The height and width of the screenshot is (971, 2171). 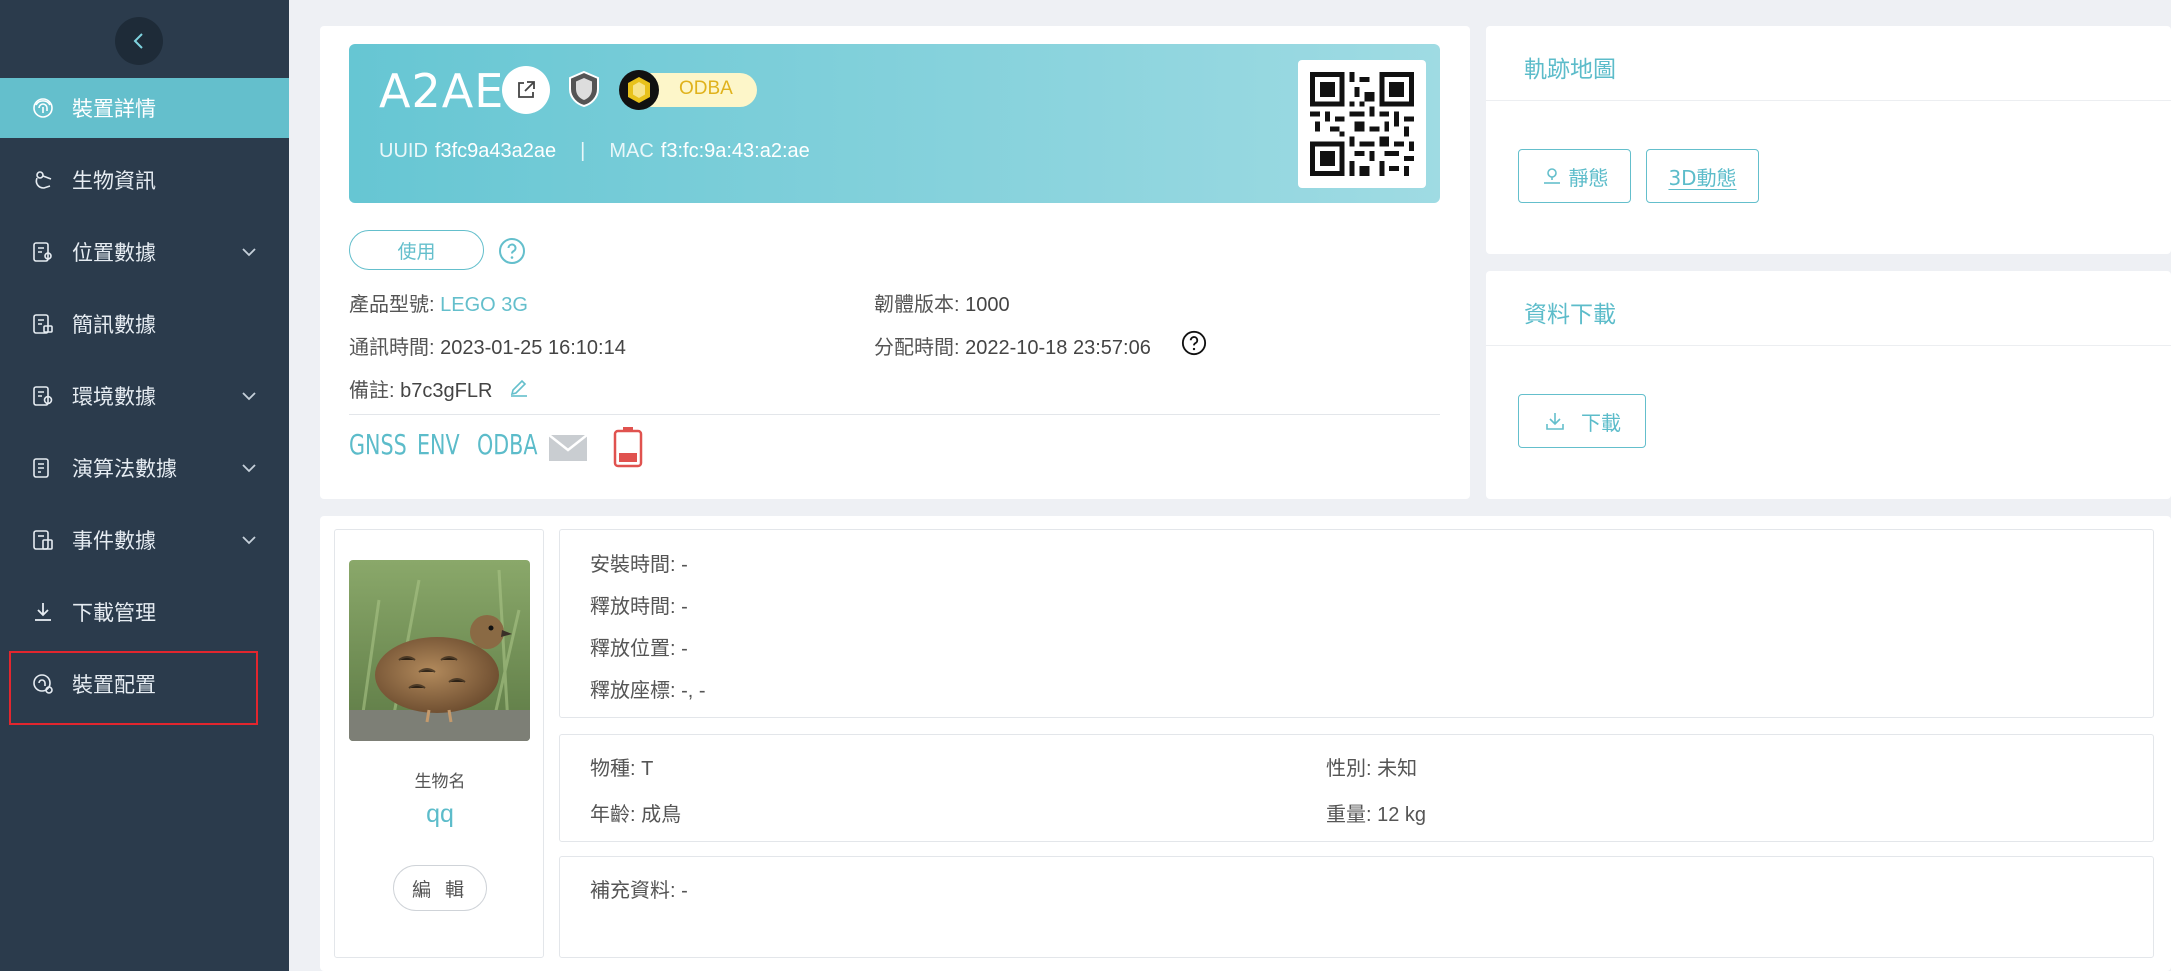 What do you see at coordinates (43, 108) in the screenshot?
I see `fingerprint-icon` at bounding box center [43, 108].